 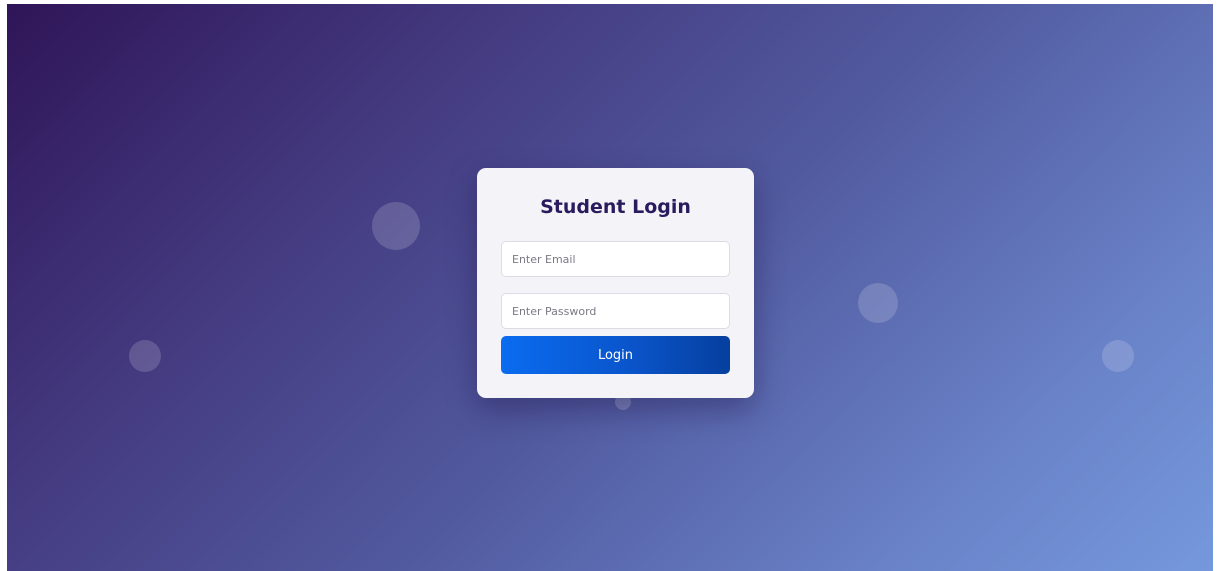 What do you see at coordinates (615, 311) in the screenshot?
I see `password-input` at bounding box center [615, 311].